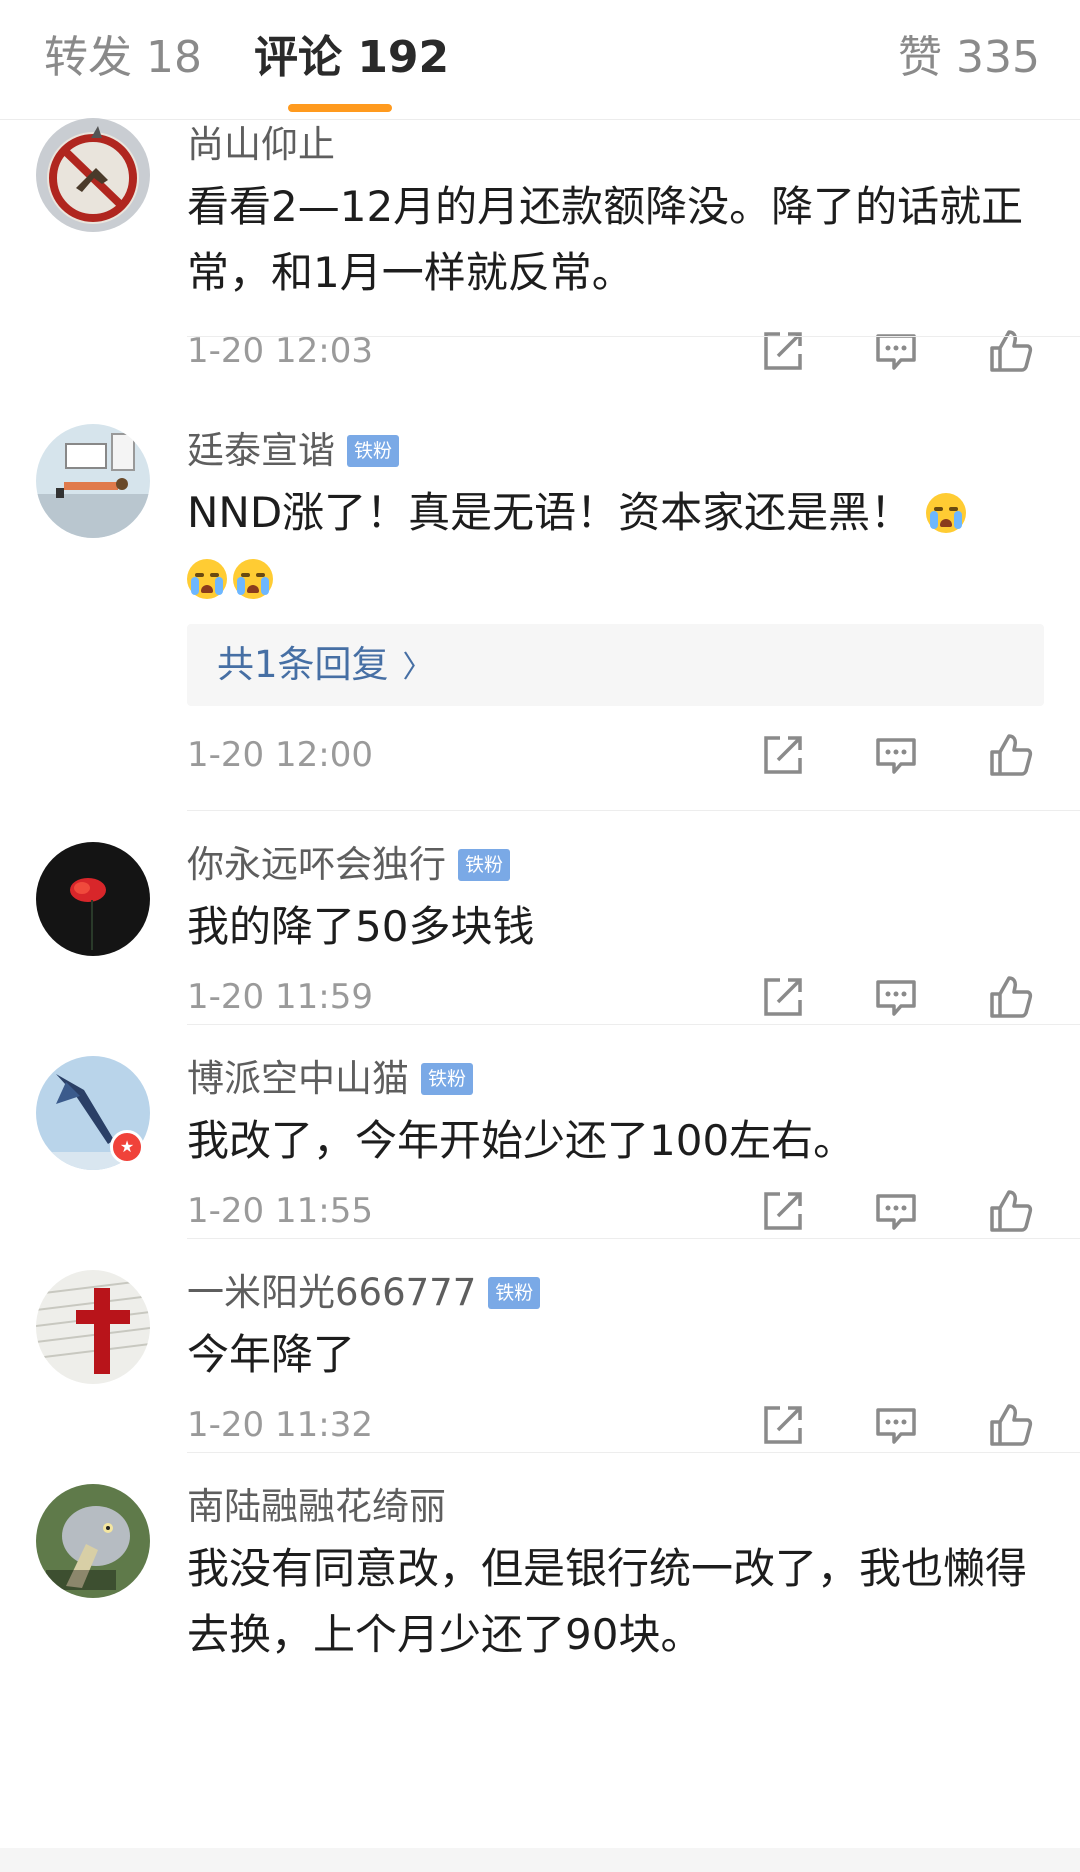 This screenshot has height=1872, width=1080. I want to click on chevron-right-icon: 〉, so click(417, 667).